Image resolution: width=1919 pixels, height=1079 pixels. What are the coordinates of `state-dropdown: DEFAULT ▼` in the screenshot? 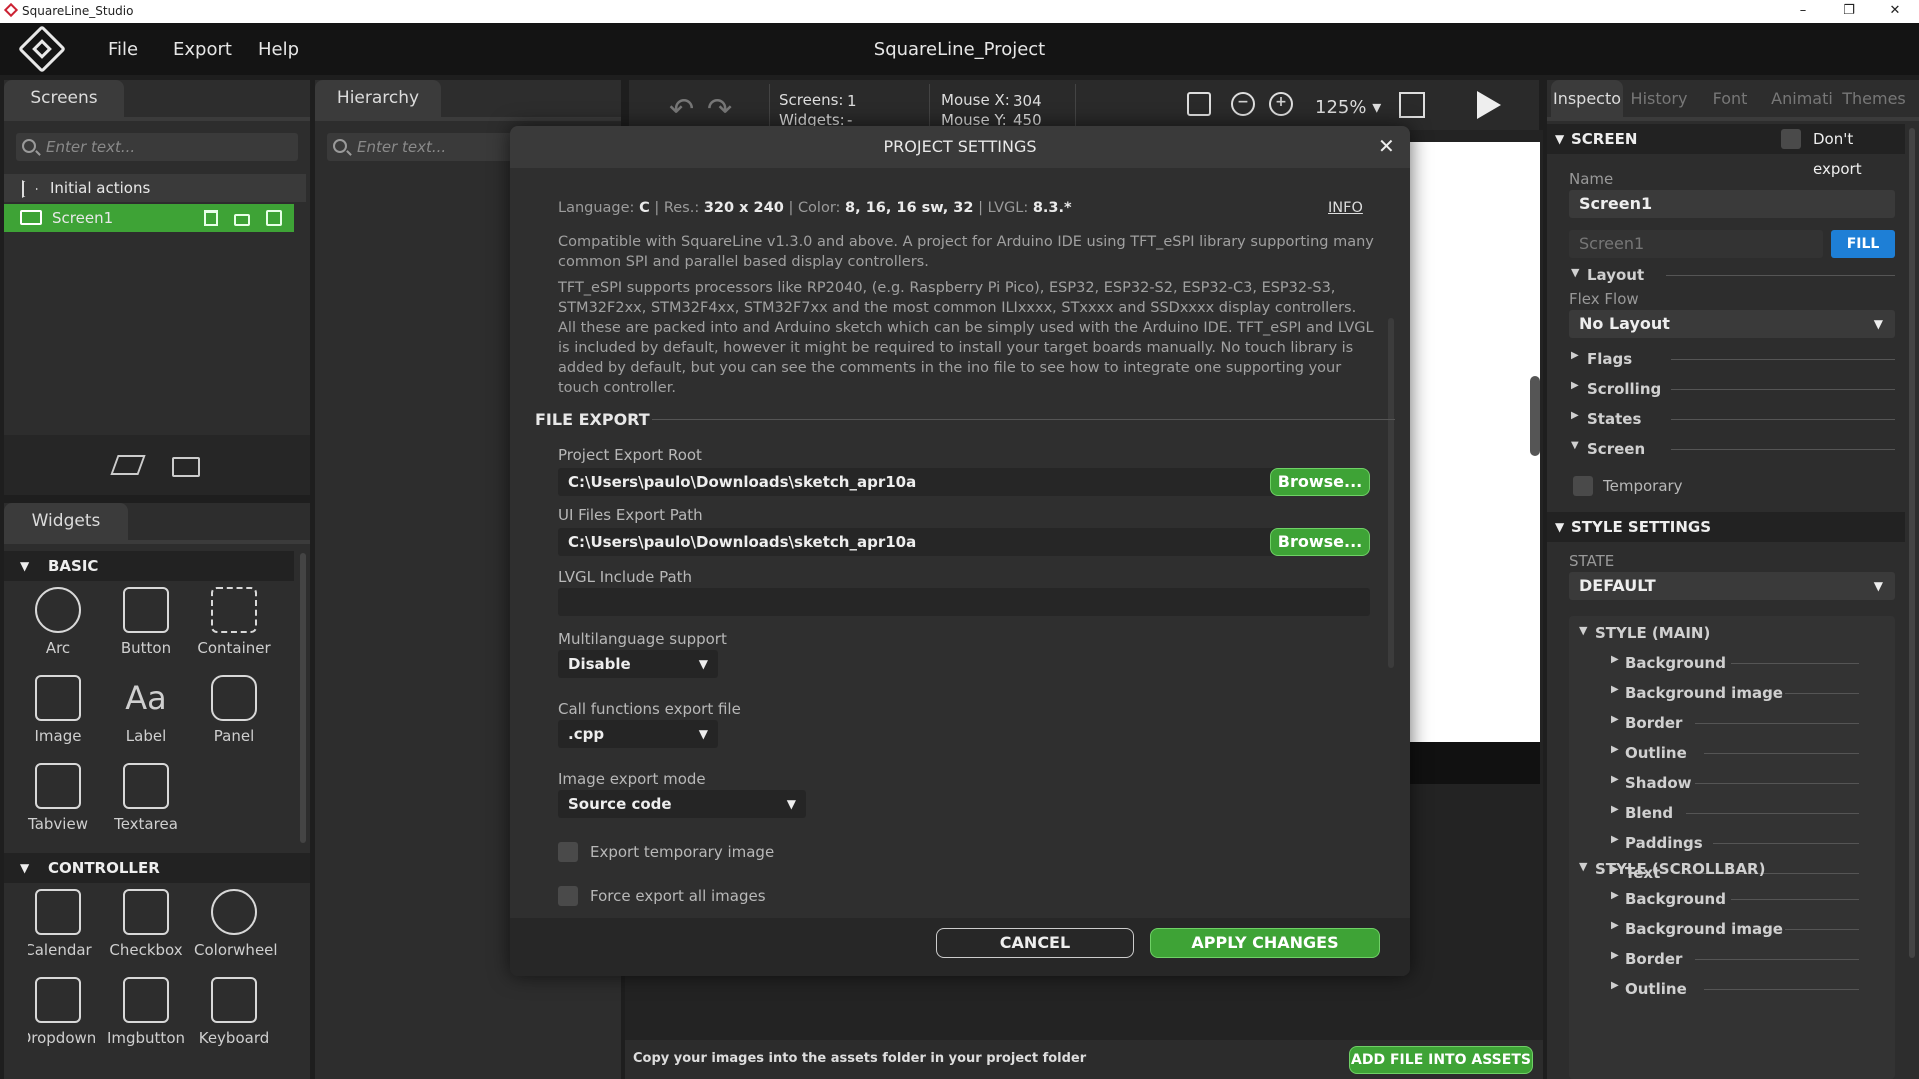 It's located at (1732, 586).